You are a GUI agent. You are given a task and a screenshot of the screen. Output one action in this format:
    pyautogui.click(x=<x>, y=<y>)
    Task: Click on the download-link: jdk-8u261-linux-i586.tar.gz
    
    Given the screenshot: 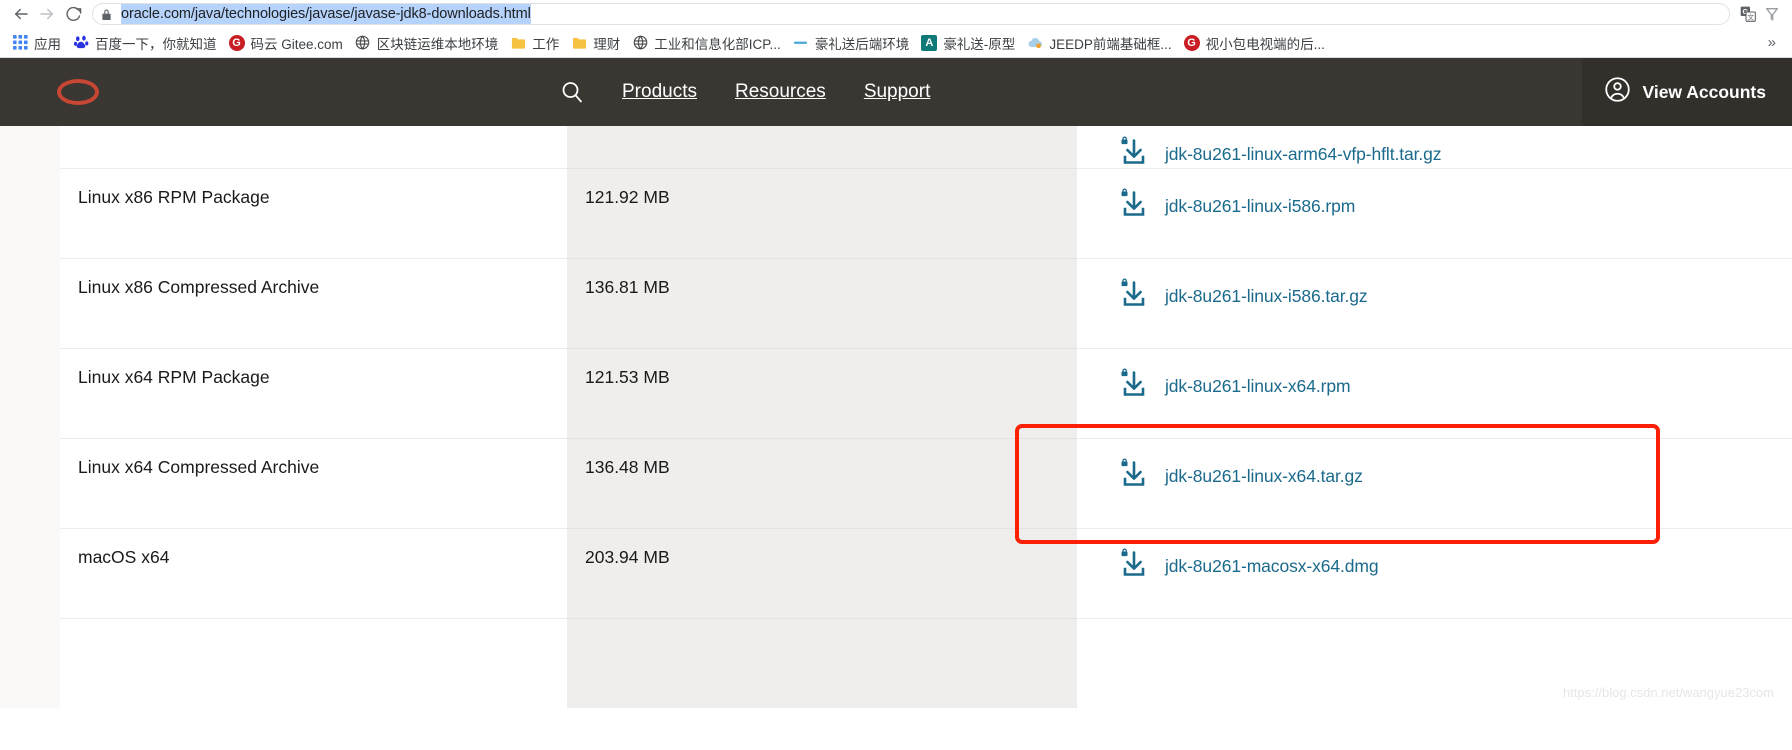 What is the action you would take?
    pyautogui.click(x=1242, y=296)
    